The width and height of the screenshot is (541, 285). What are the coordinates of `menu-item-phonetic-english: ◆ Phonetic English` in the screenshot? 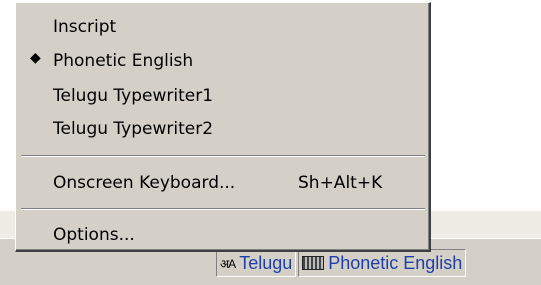 It's located at (222, 61).